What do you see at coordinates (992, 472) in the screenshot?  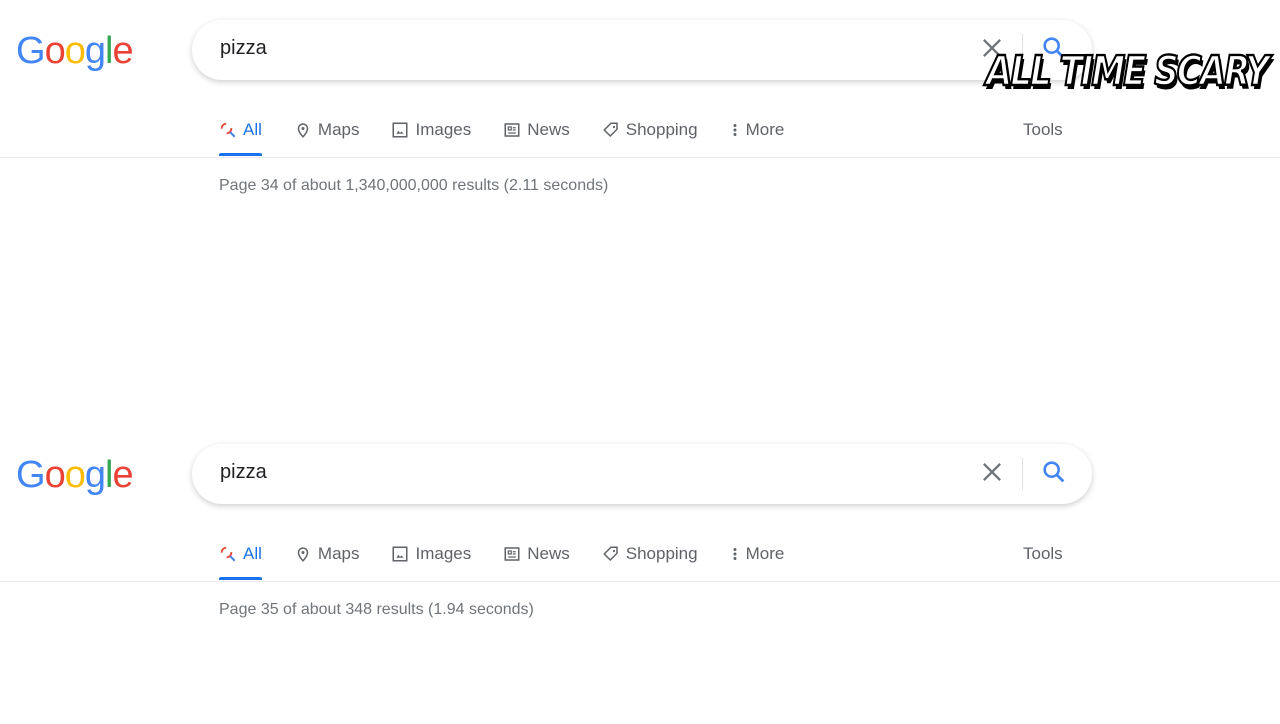 I see `close-icon` at bounding box center [992, 472].